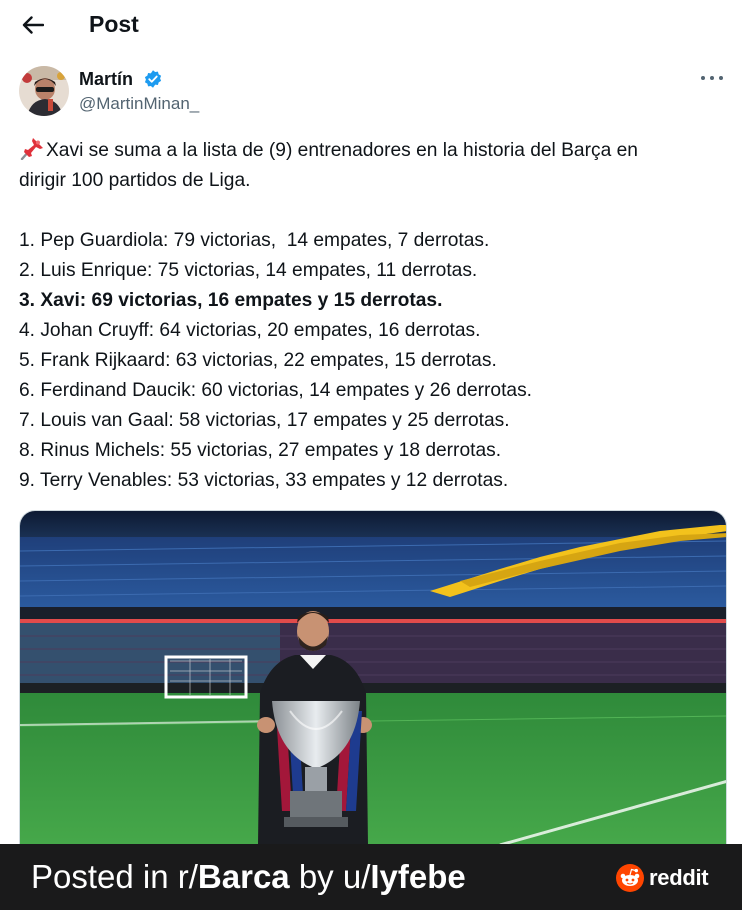 This screenshot has width=742, height=910. What do you see at coordinates (114, 24) in the screenshot?
I see `page-title: Post` at bounding box center [114, 24].